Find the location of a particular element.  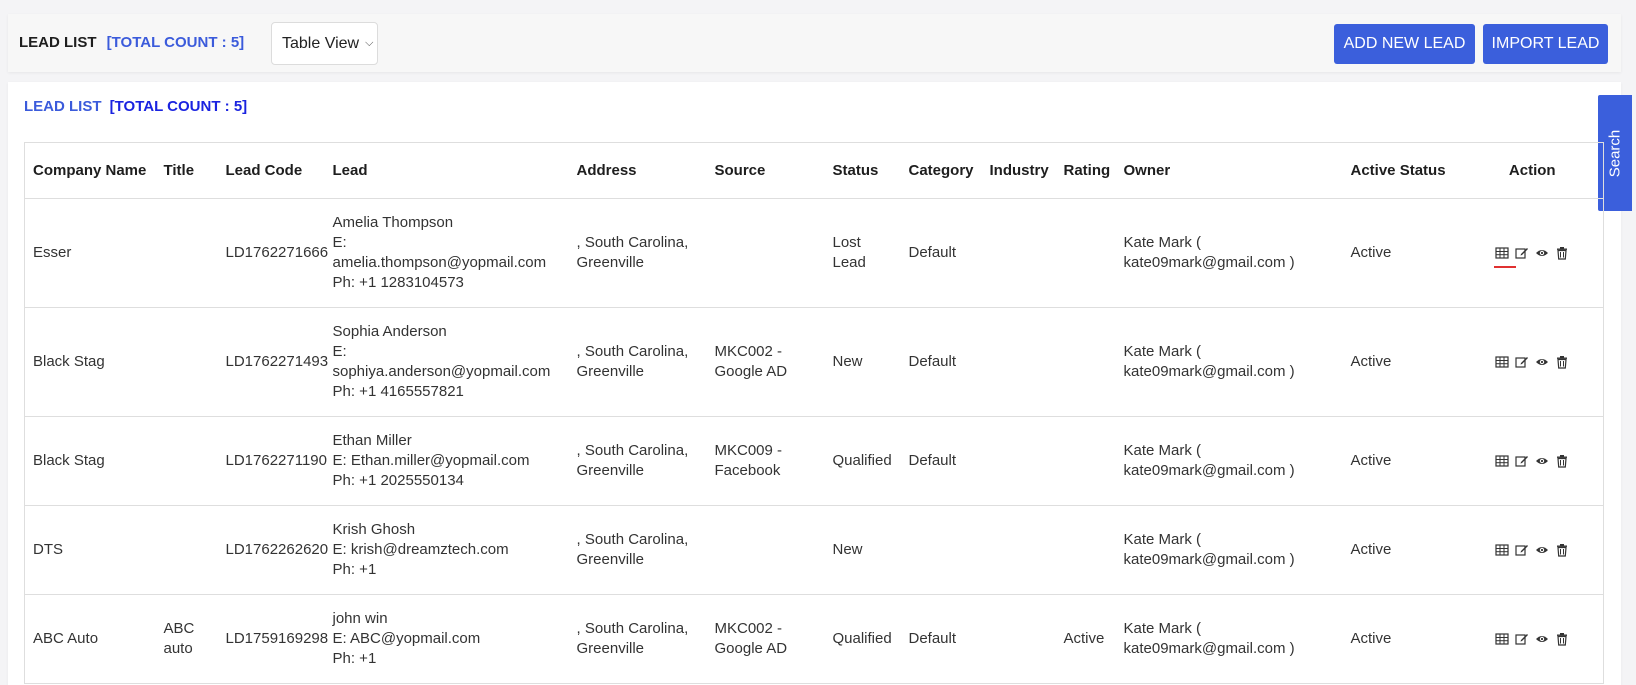

add-new-lead-button: ADD NEW LEAD is located at coordinates (1404, 44).